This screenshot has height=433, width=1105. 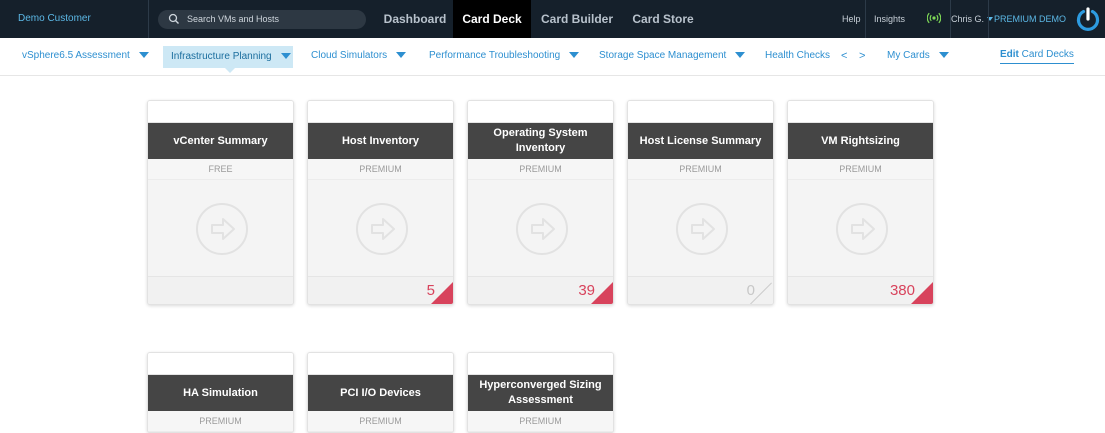 I want to click on card-footer: 5, so click(x=380, y=290).